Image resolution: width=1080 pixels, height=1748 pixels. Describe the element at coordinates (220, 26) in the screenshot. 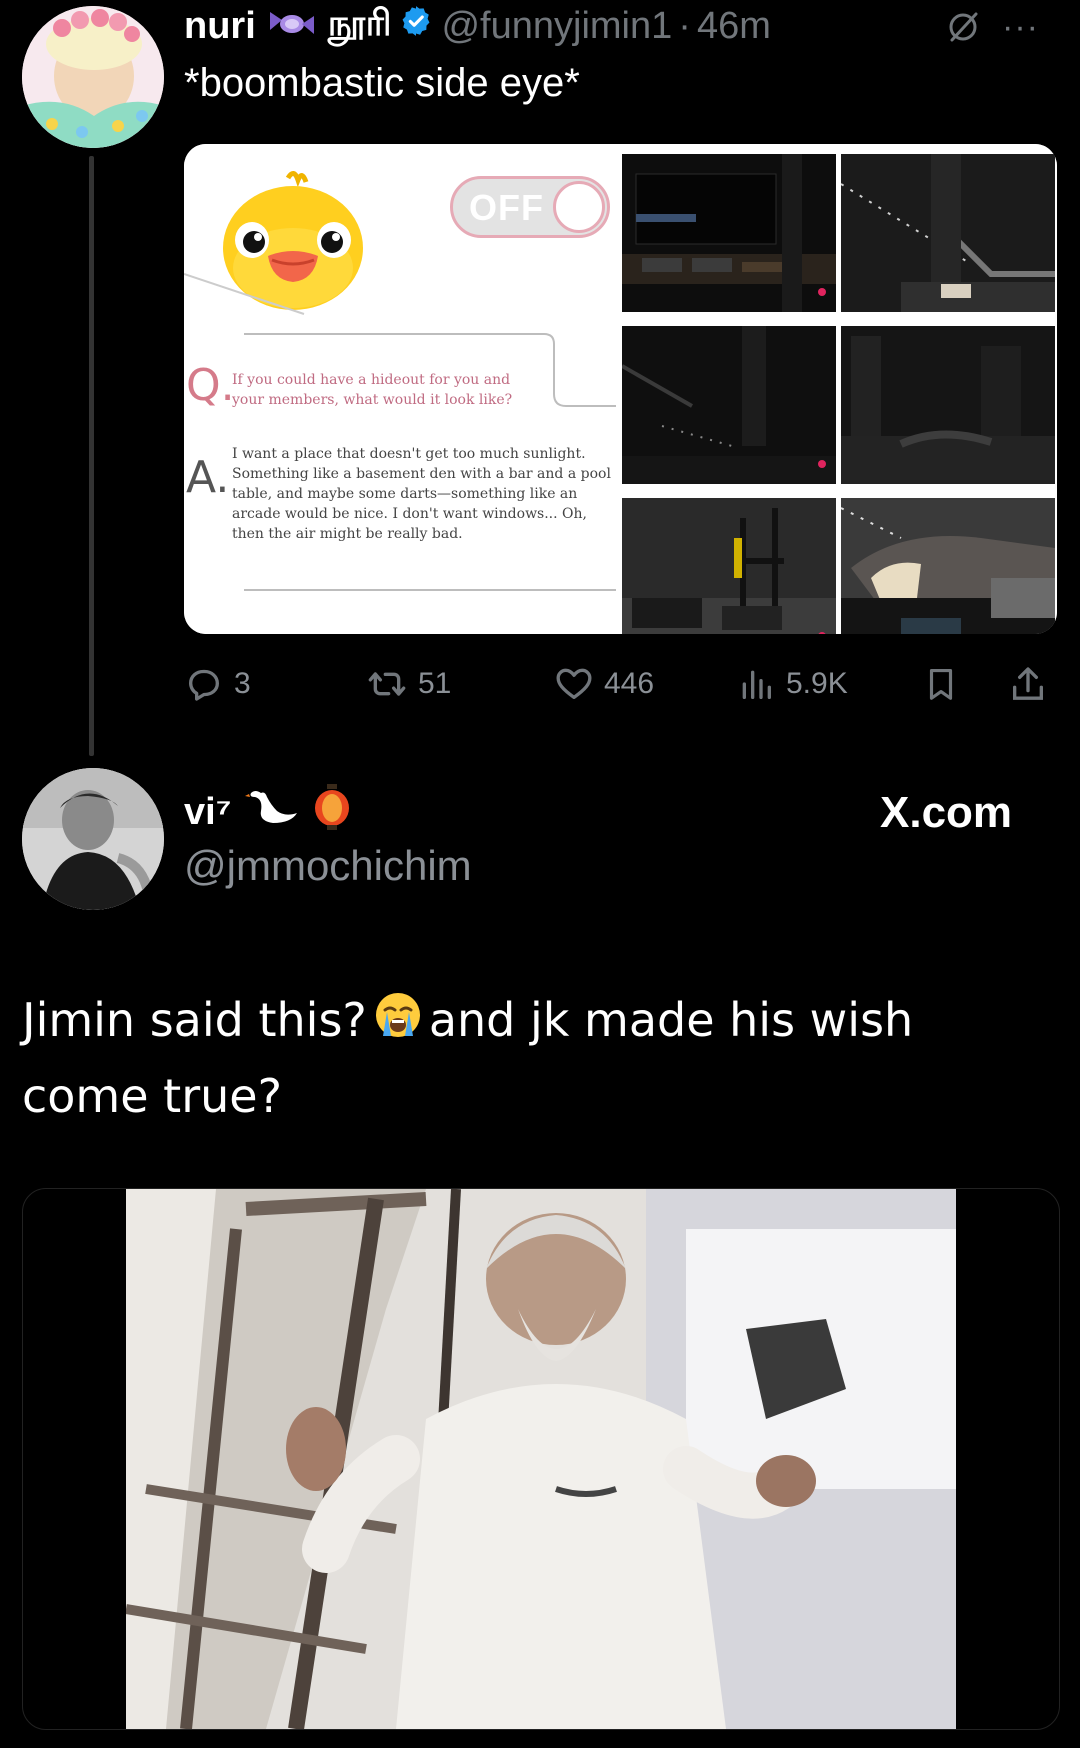

I see `tweet1-display-name: nuri` at that location.